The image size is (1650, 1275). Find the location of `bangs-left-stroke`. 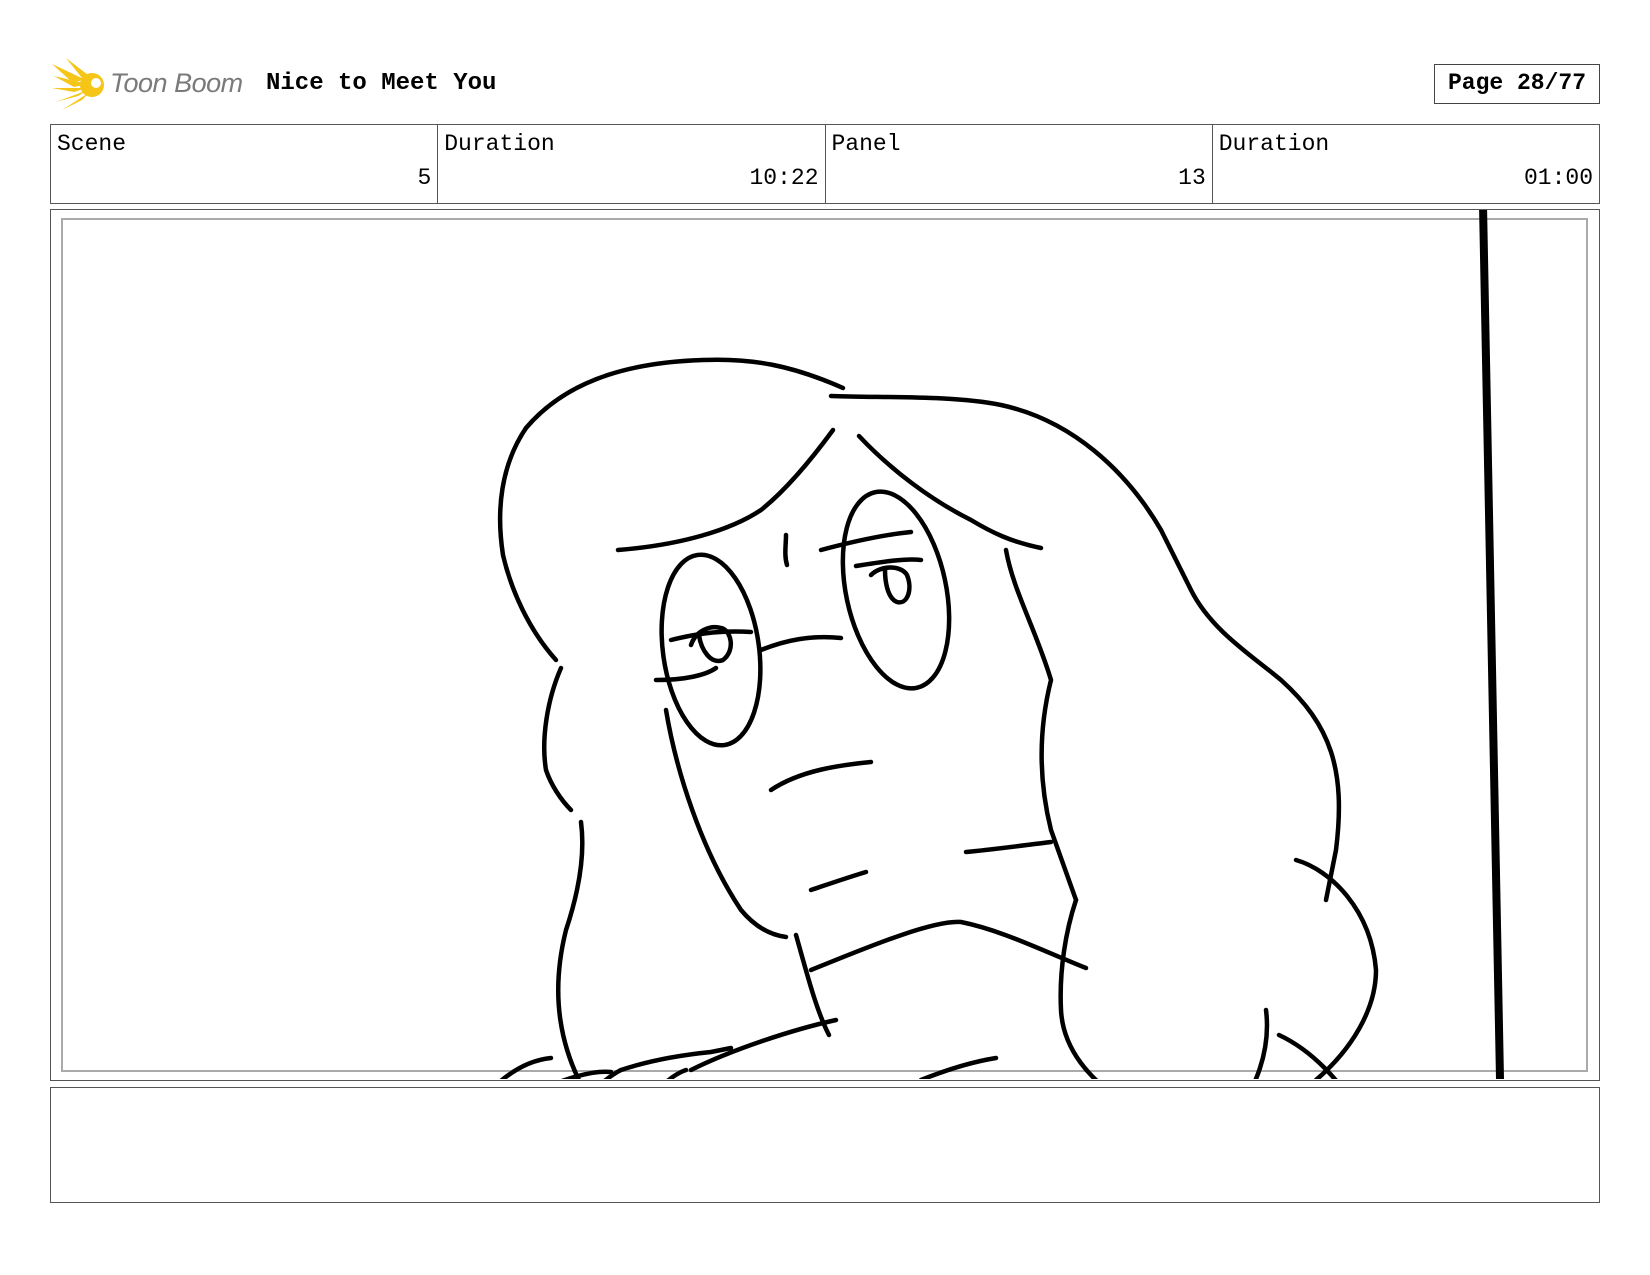

bangs-left-stroke is located at coordinates (725, 490).